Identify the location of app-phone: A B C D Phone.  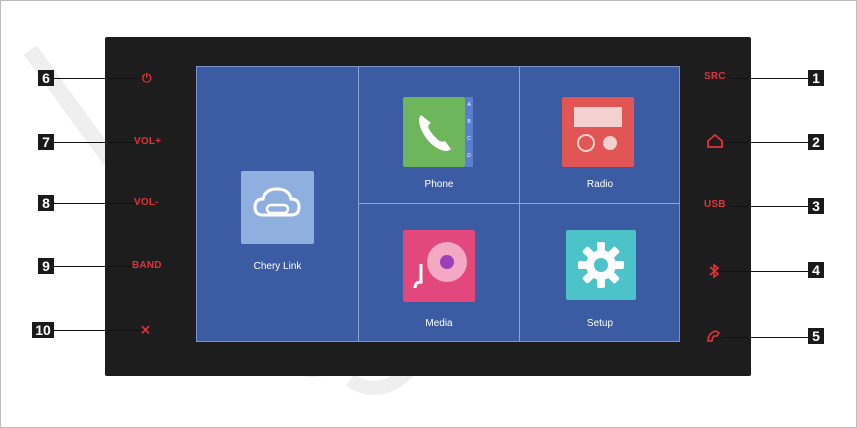
(439, 135).